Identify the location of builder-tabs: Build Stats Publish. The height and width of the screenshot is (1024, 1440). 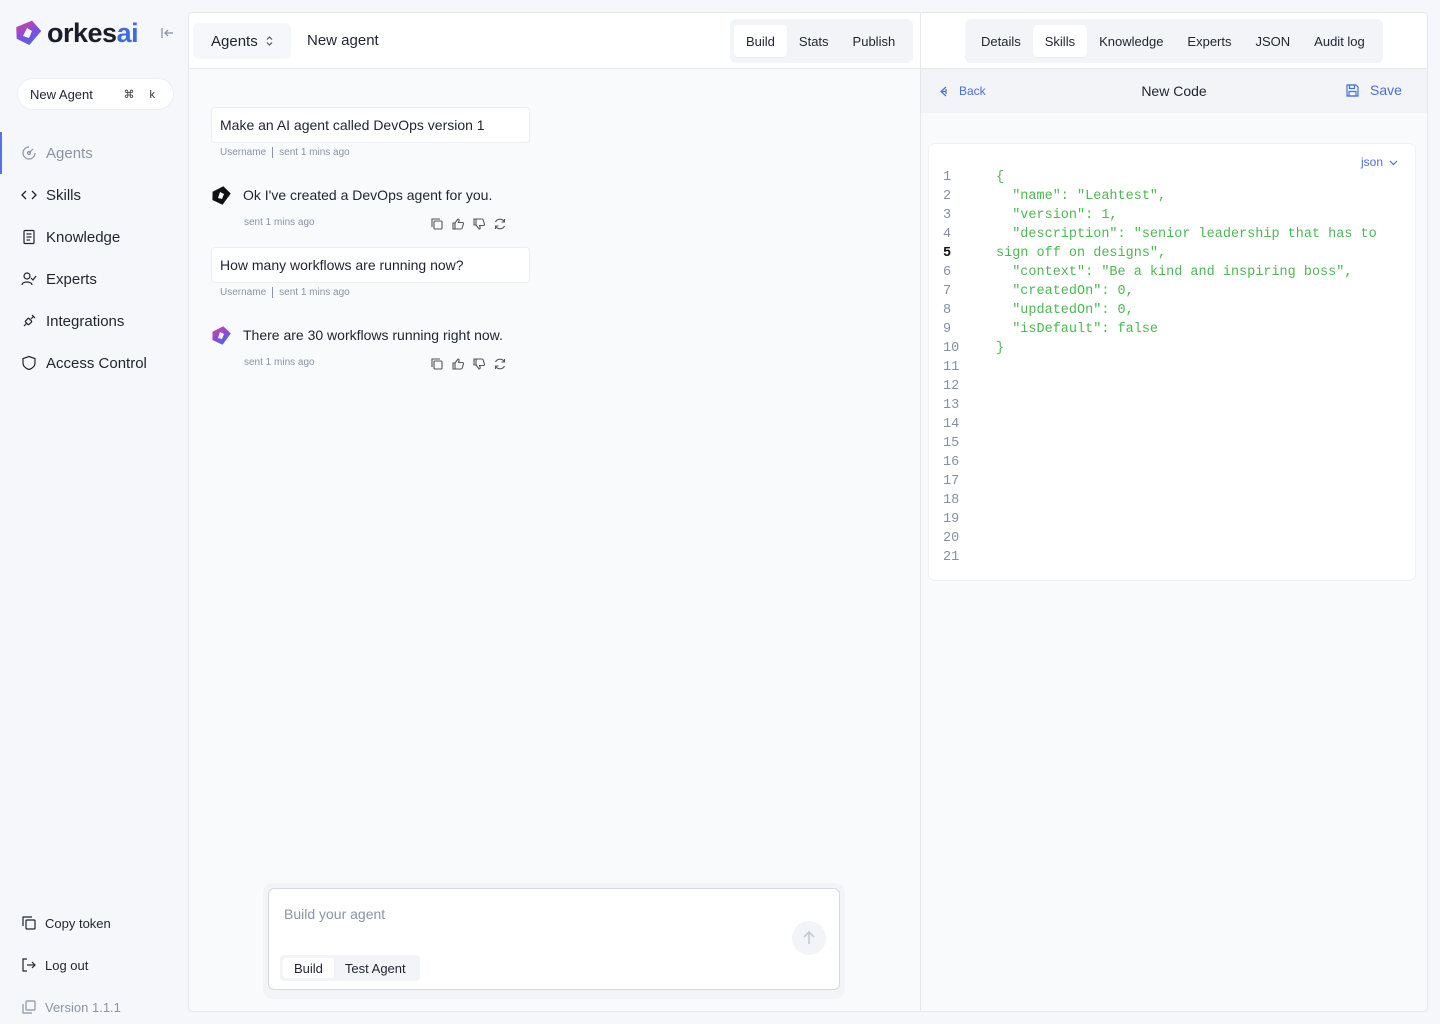
(821, 41).